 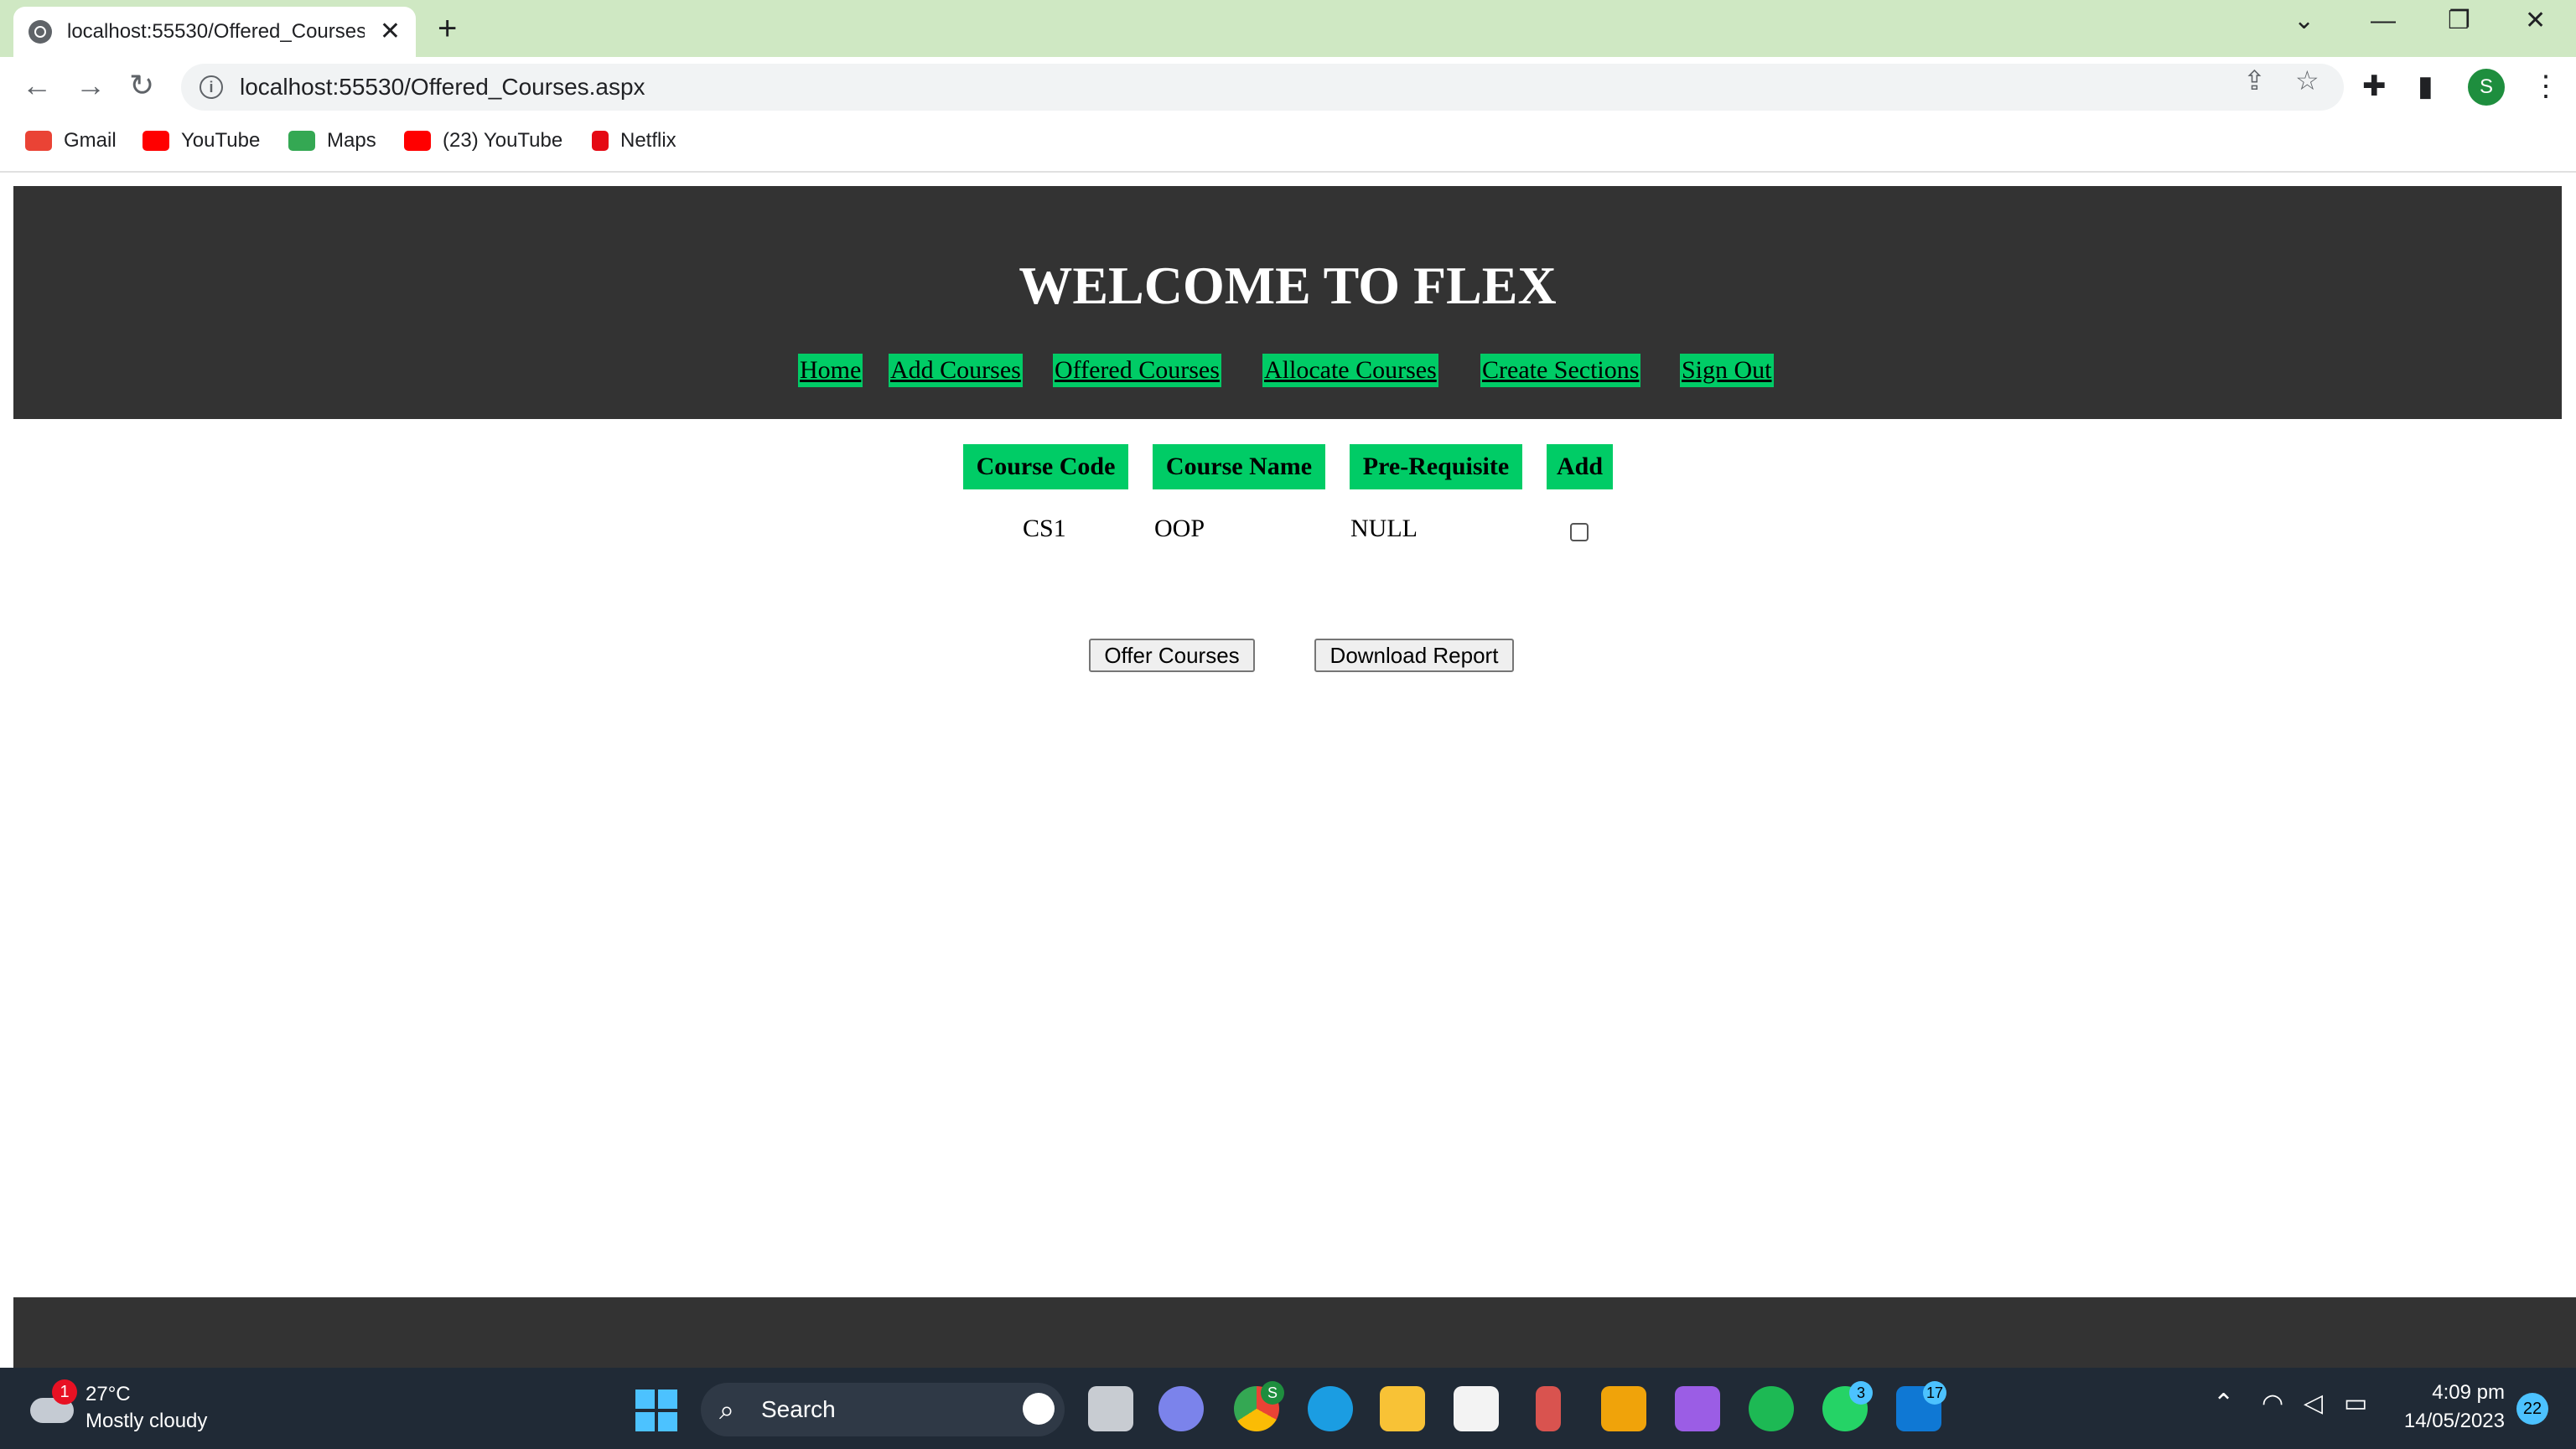 What do you see at coordinates (1771, 1408) in the screenshot?
I see `spotify-icon` at bounding box center [1771, 1408].